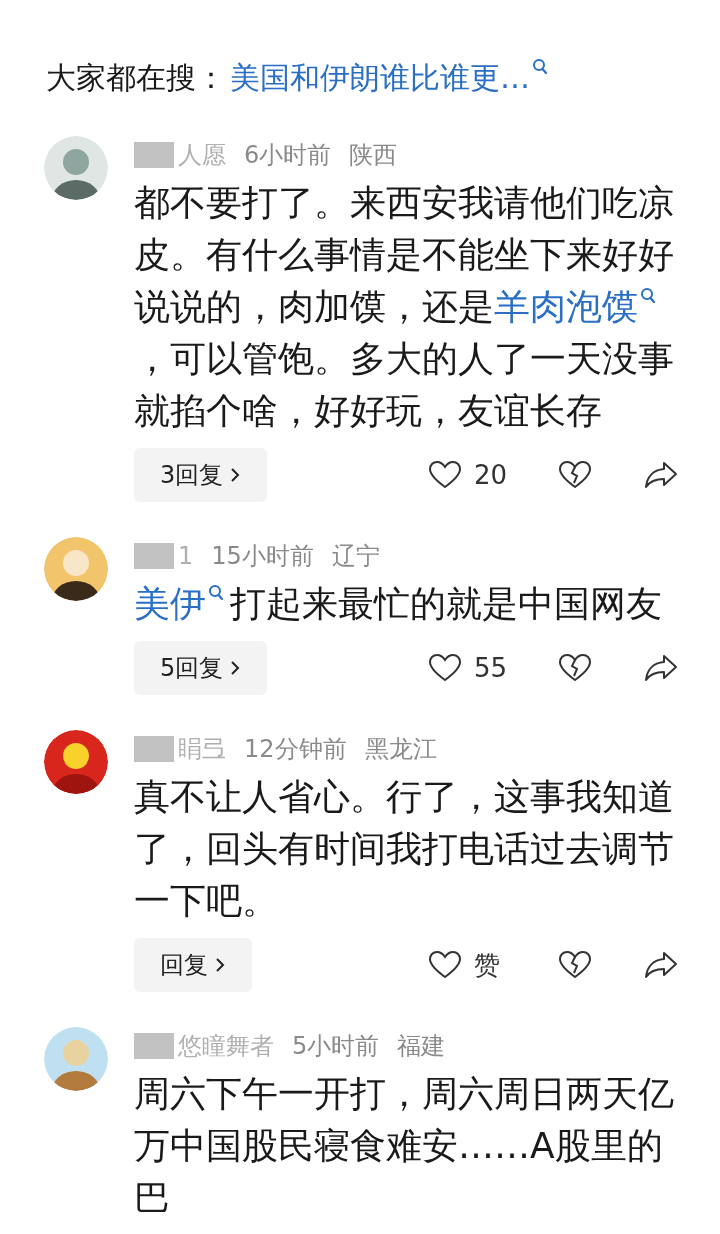 The height and width of the screenshot is (1234, 720). I want to click on timestamp: 6小时前, so click(288, 155).